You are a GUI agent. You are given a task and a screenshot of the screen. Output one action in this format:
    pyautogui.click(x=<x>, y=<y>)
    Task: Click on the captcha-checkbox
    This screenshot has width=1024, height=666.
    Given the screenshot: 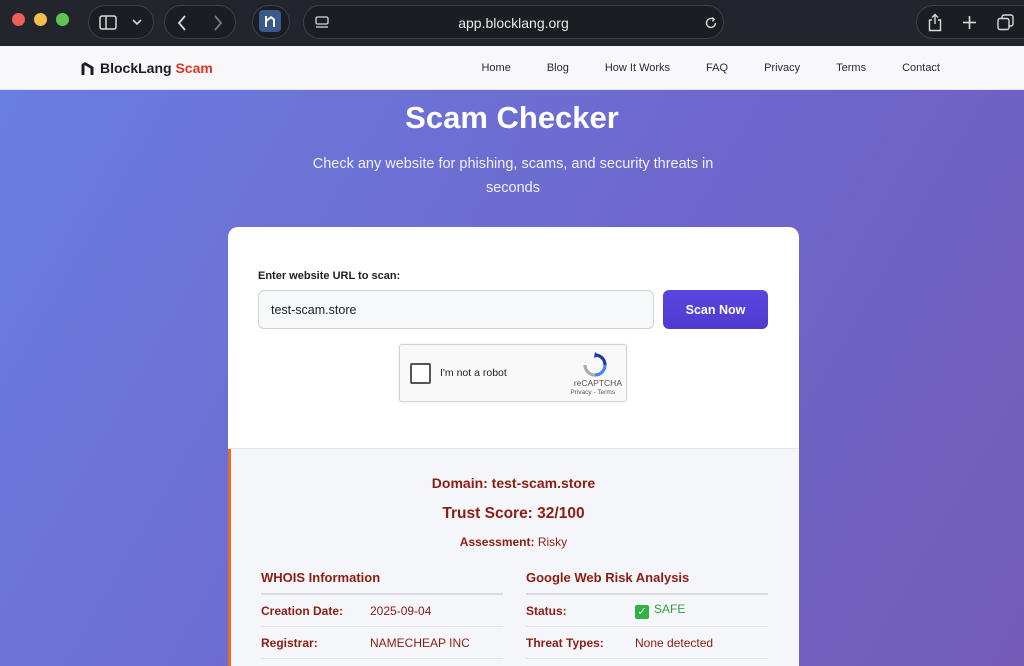 What is the action you would take?
    pyautogui.click(x=420, y=373)
    